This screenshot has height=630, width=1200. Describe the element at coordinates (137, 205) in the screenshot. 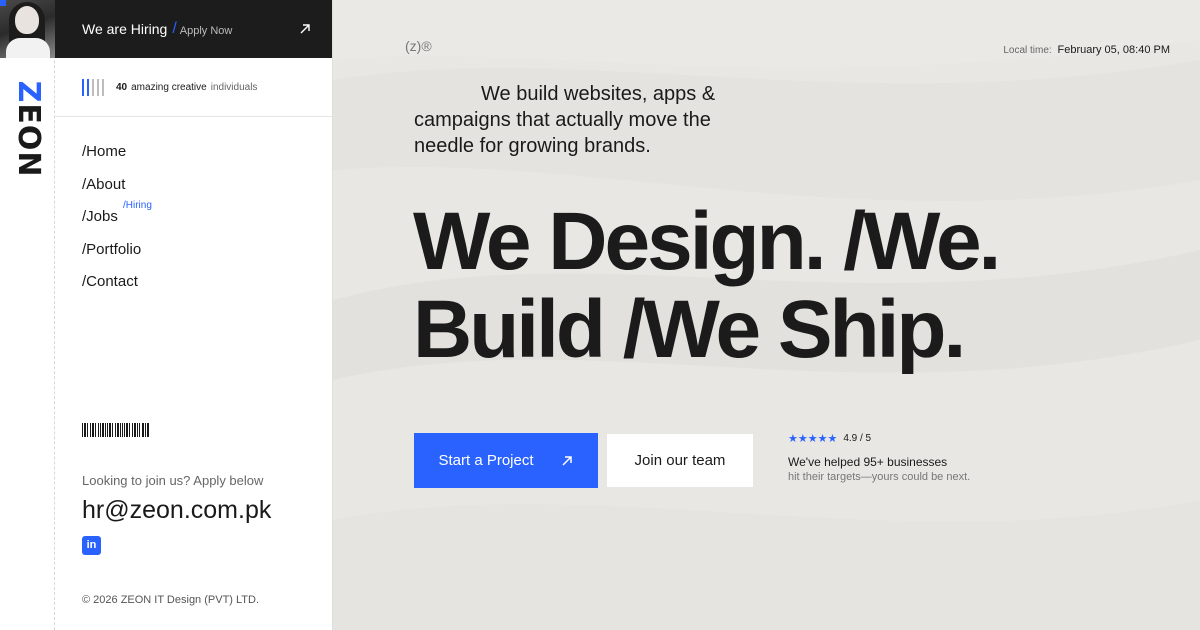

I see `hiring-badge: /Hiring` at that location.